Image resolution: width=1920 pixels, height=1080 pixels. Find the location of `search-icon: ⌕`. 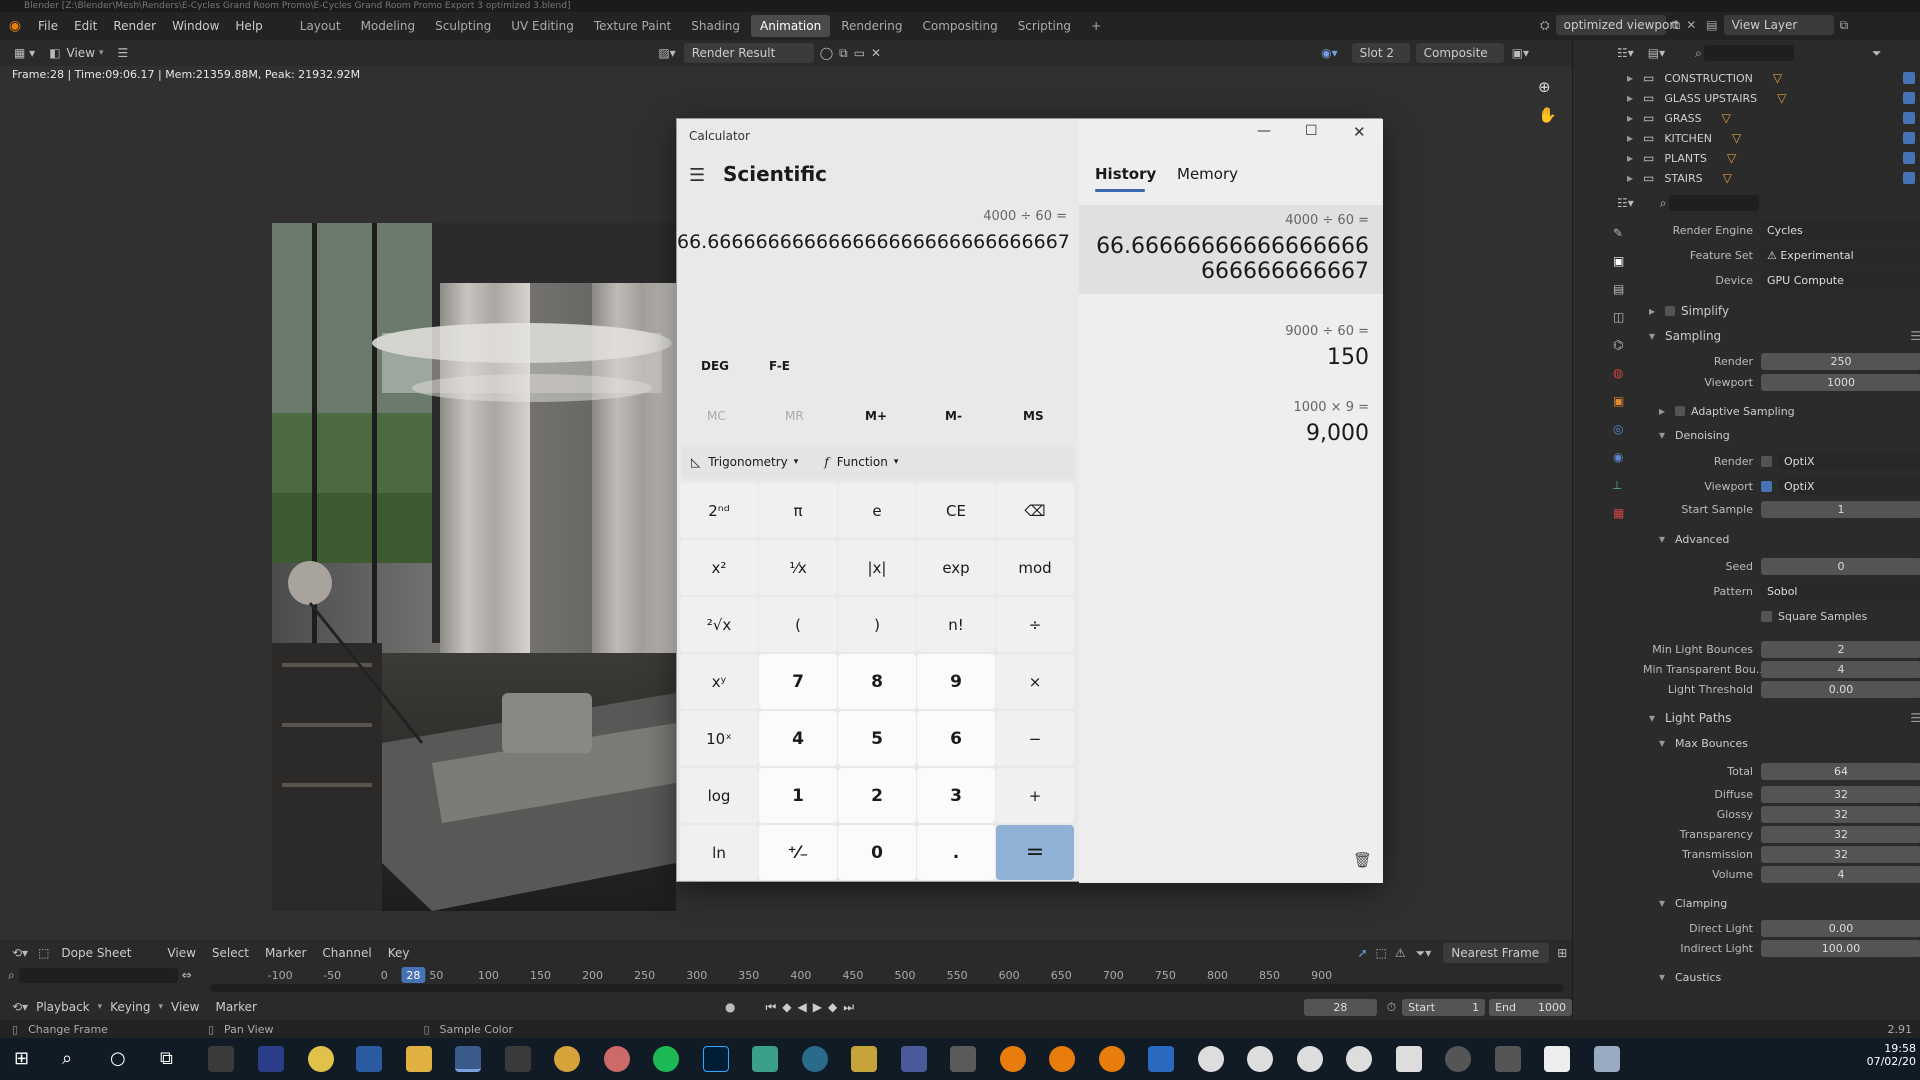

search-icon: ⌕ is located at coordinates (67, 1058).